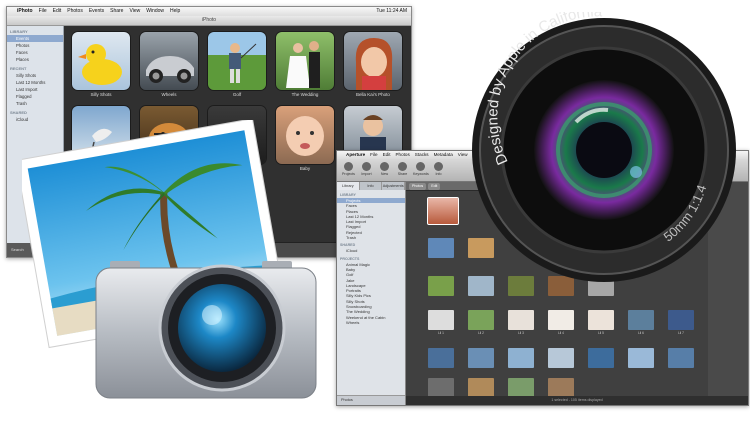 The width and height of the screenshot is (750, 422). What do you see at coordinates (374, 64) in the screenshot?
I see `girl-photo-icon` at bounding box center [374, 64].